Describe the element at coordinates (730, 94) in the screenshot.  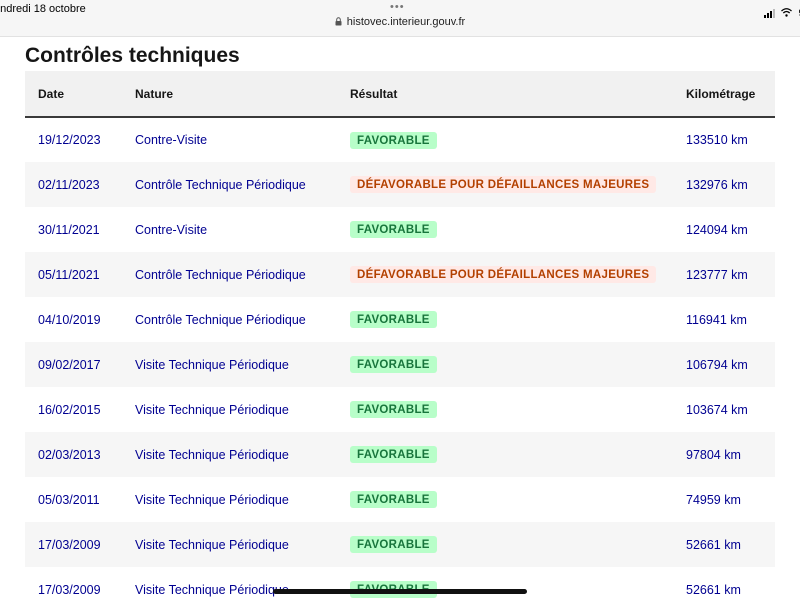
I see `column-header-mileage: Kilométrage` at that location.